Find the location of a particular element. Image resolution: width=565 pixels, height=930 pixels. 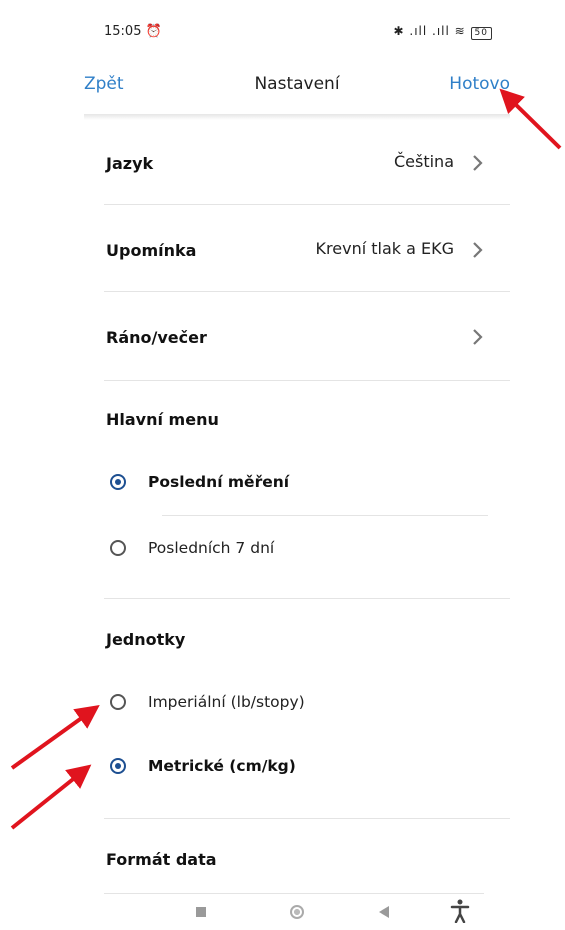

done-button: Hotovo is located at coordinates (479, 84).